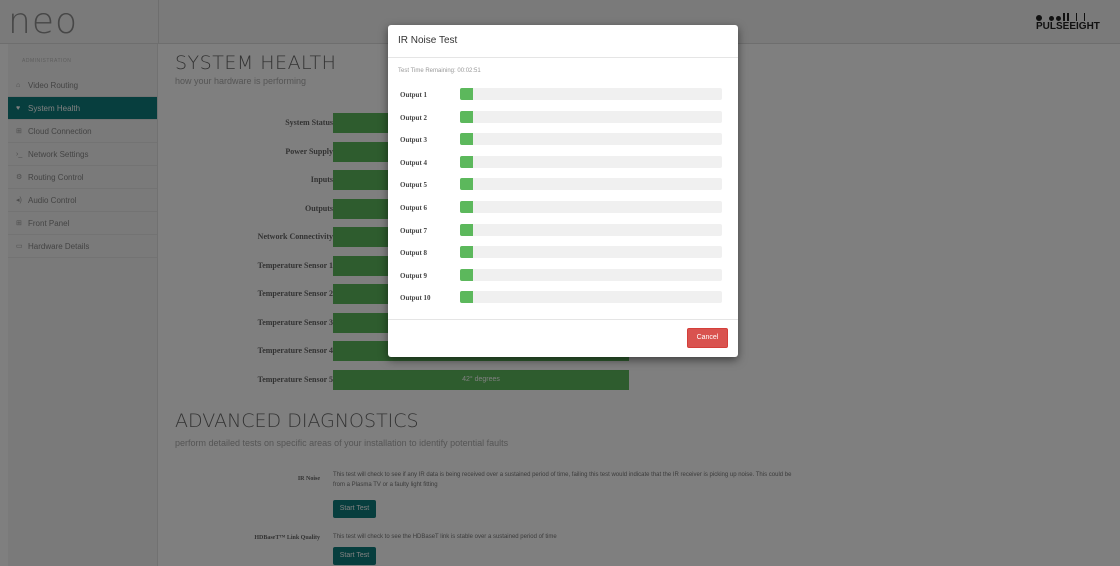 This screenshot has height=566, width=1120. I want to click on output-row: Output 1, so click(563, 97).